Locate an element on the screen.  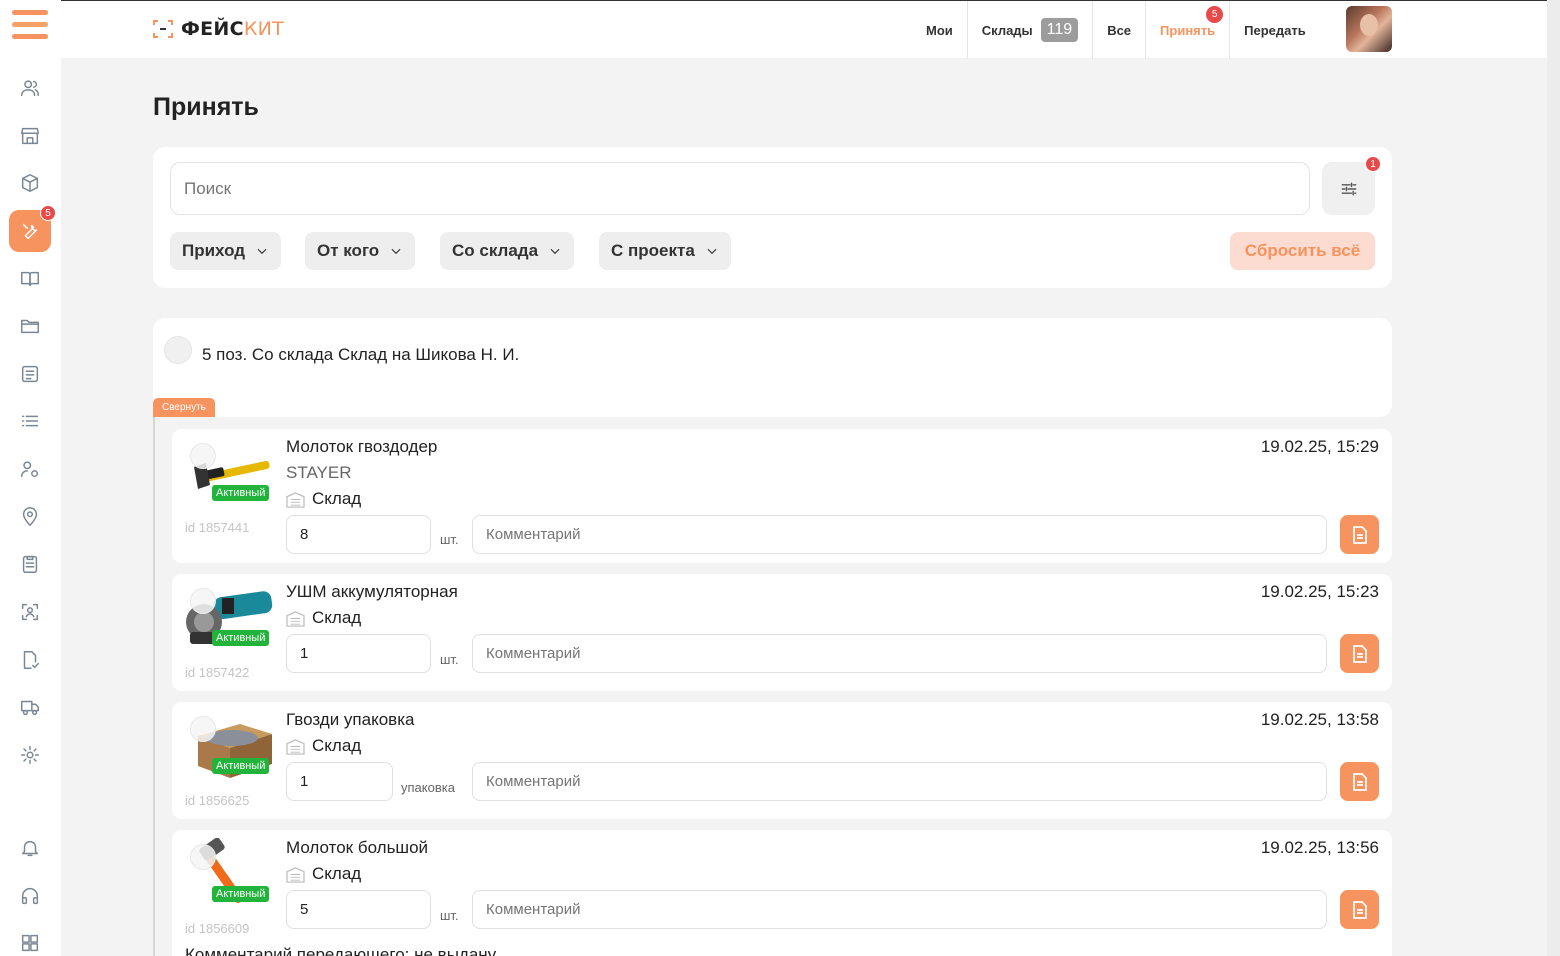
item-id: id 1856625 is located at coordinates (217, 800).